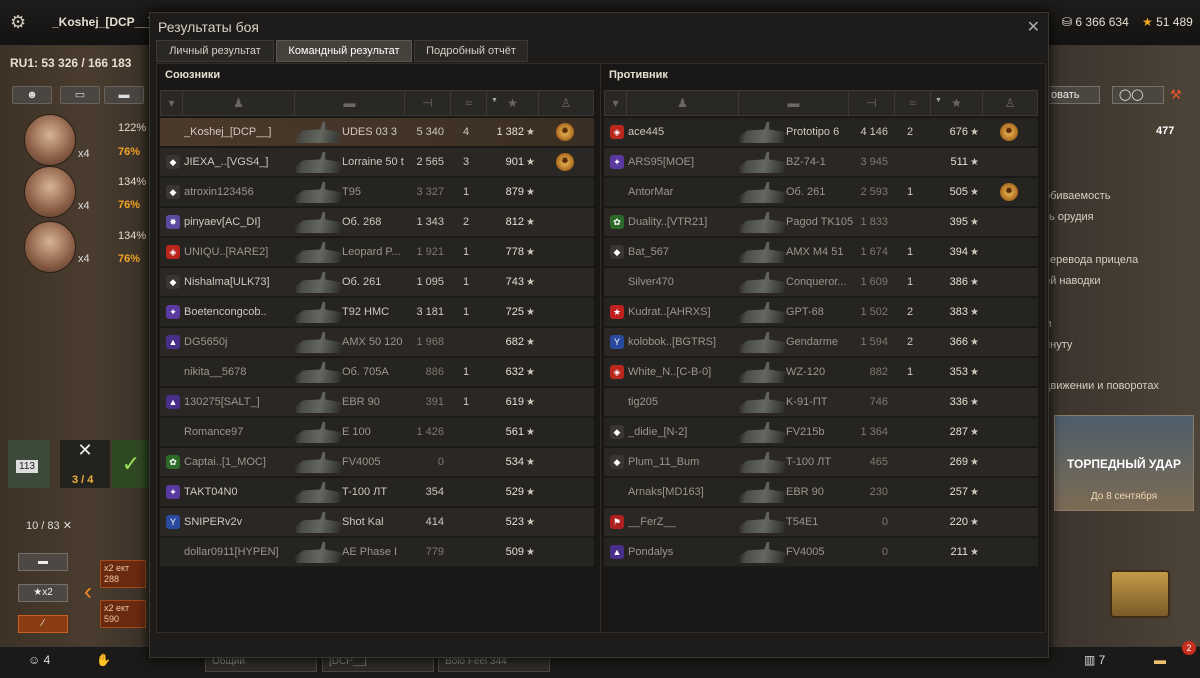 This screenshot has height=678, width=1200. What do you see at coordinates (377, 312) in the screenshot?
I see `table-row: ✦ Boetencongcob.. T92 HMC 3 181 1 725 ★` at bounding box center [377, 312].